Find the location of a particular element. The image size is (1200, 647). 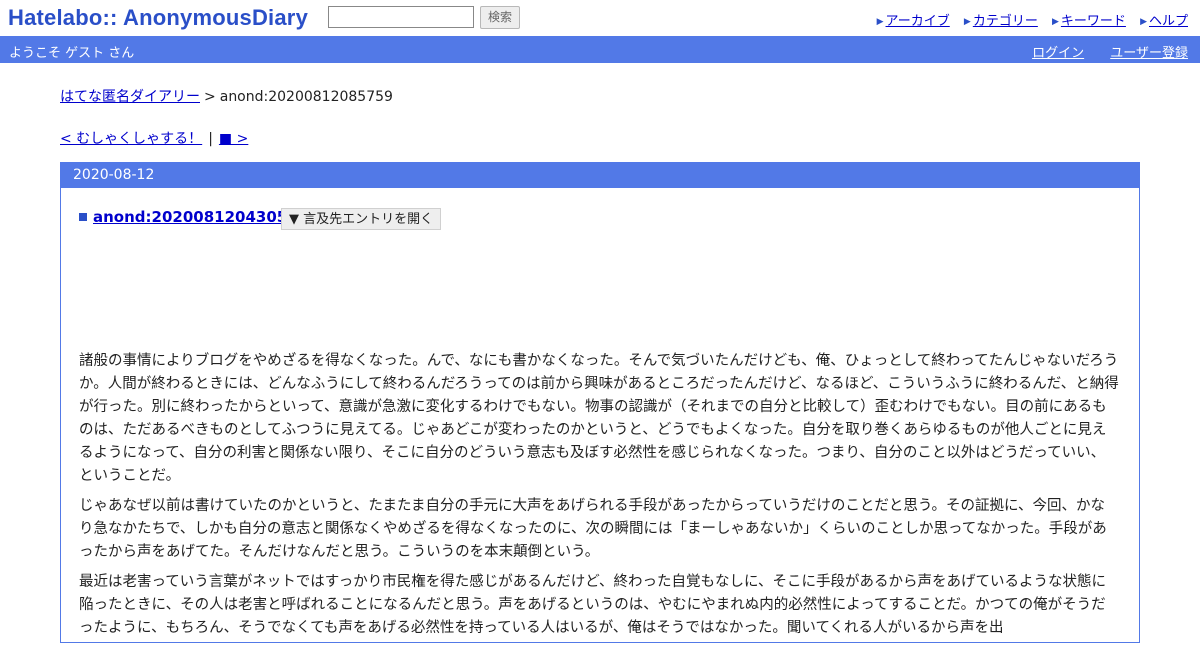

open-mention-button: ▼ 言及先エントリを開く is located at coordinates (361, 219).